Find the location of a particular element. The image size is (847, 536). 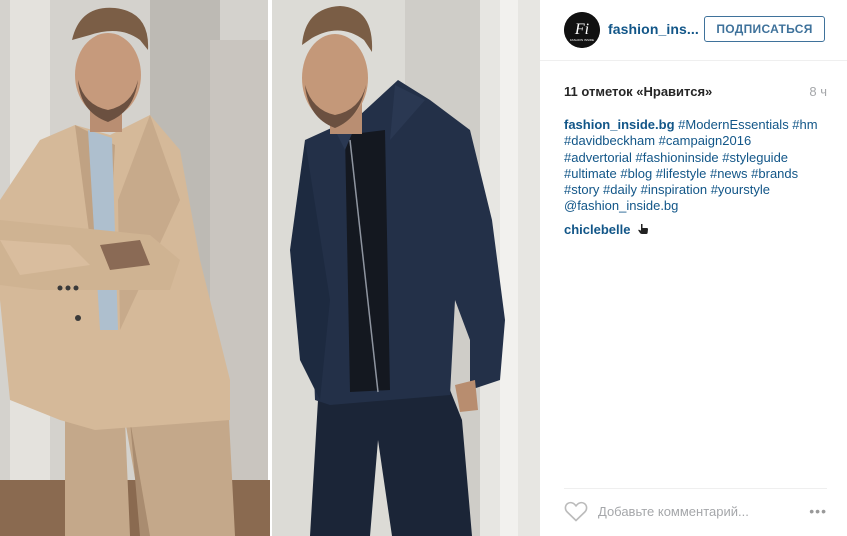

follow-button: ПОДПИСАТЬСЯ is located at coordinates (764, 29).